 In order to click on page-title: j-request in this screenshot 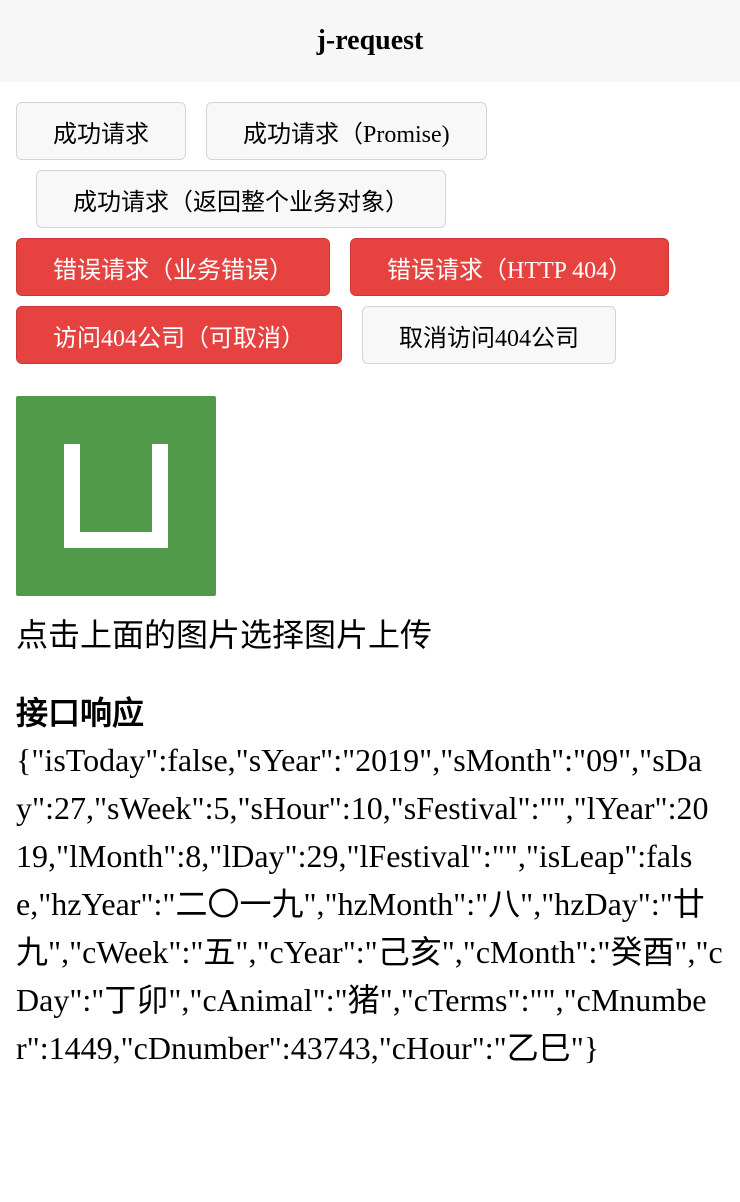, I will do `click(370, 40)`.